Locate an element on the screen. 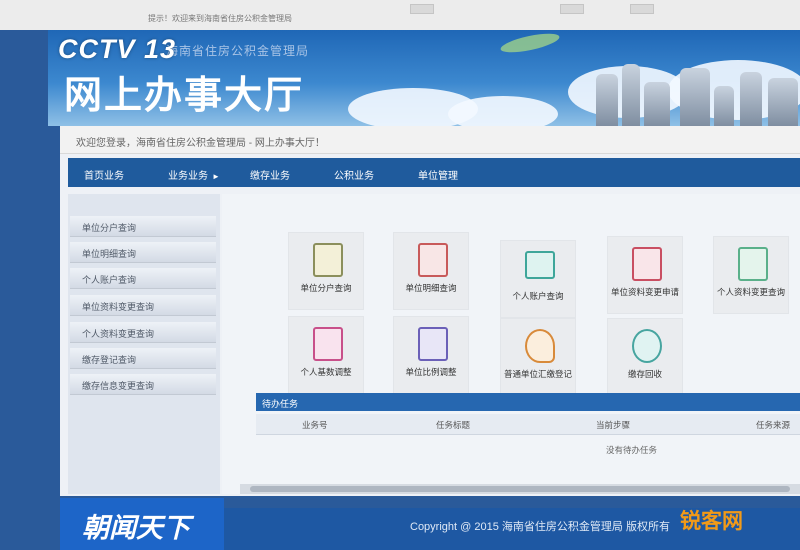 This screenshot has width=800, height=550. nav-item-active: 业务业务 ► is located at coordinates (194, 174).